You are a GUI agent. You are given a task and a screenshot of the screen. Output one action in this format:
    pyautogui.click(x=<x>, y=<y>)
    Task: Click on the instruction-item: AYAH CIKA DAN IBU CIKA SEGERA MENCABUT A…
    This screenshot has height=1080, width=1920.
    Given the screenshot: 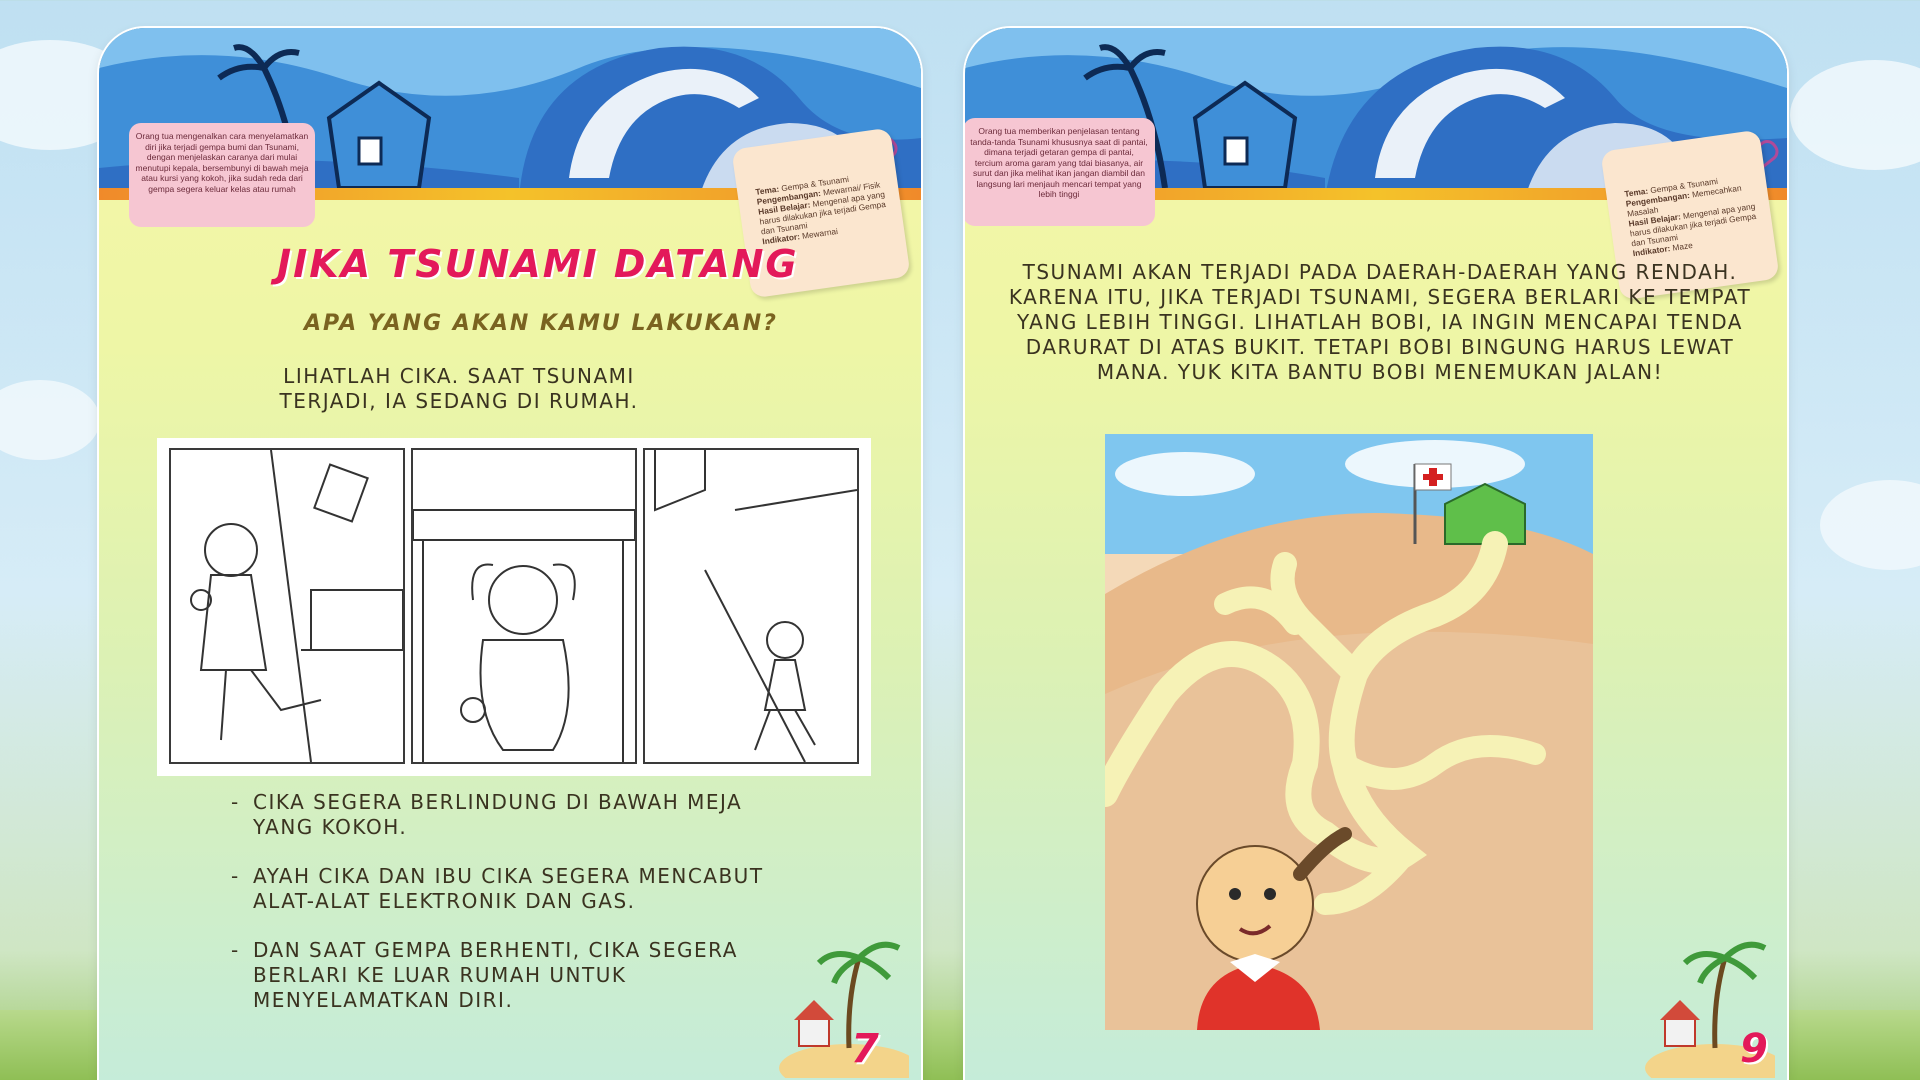 What is the action you would take?
    pyautogui.click(x=511, y=889)
    